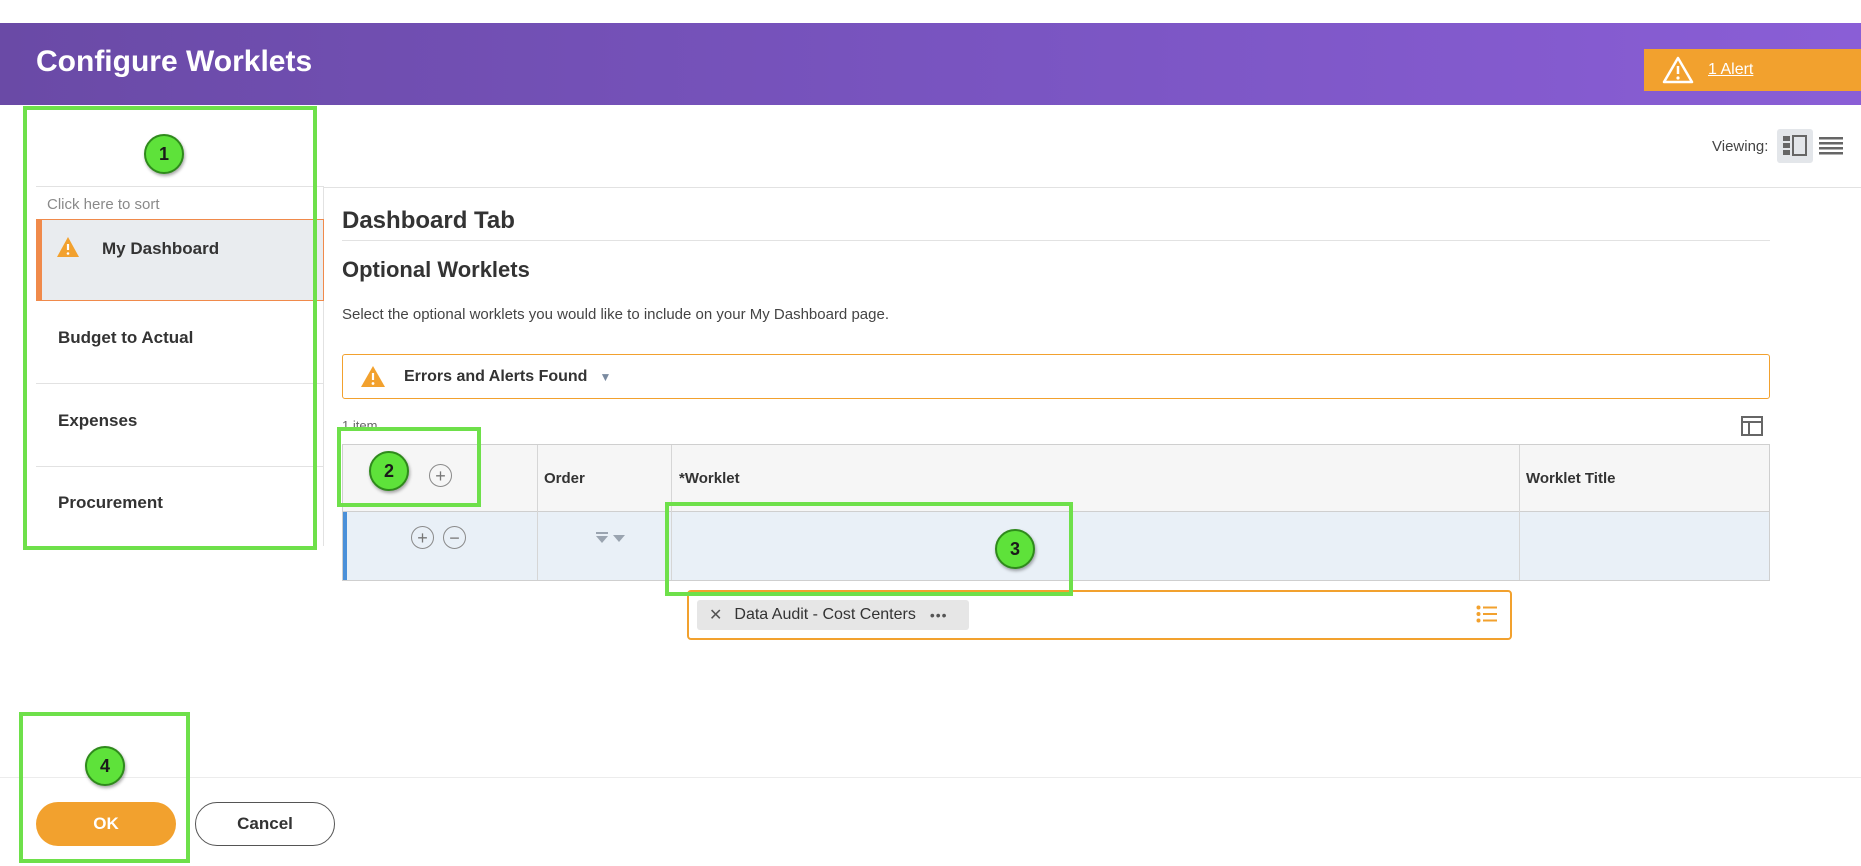 The image size is (1861, 866). Describe the element at coordinates (1731, 69) in the screenshot. I see `alert-label: 1 Alert` at that location.